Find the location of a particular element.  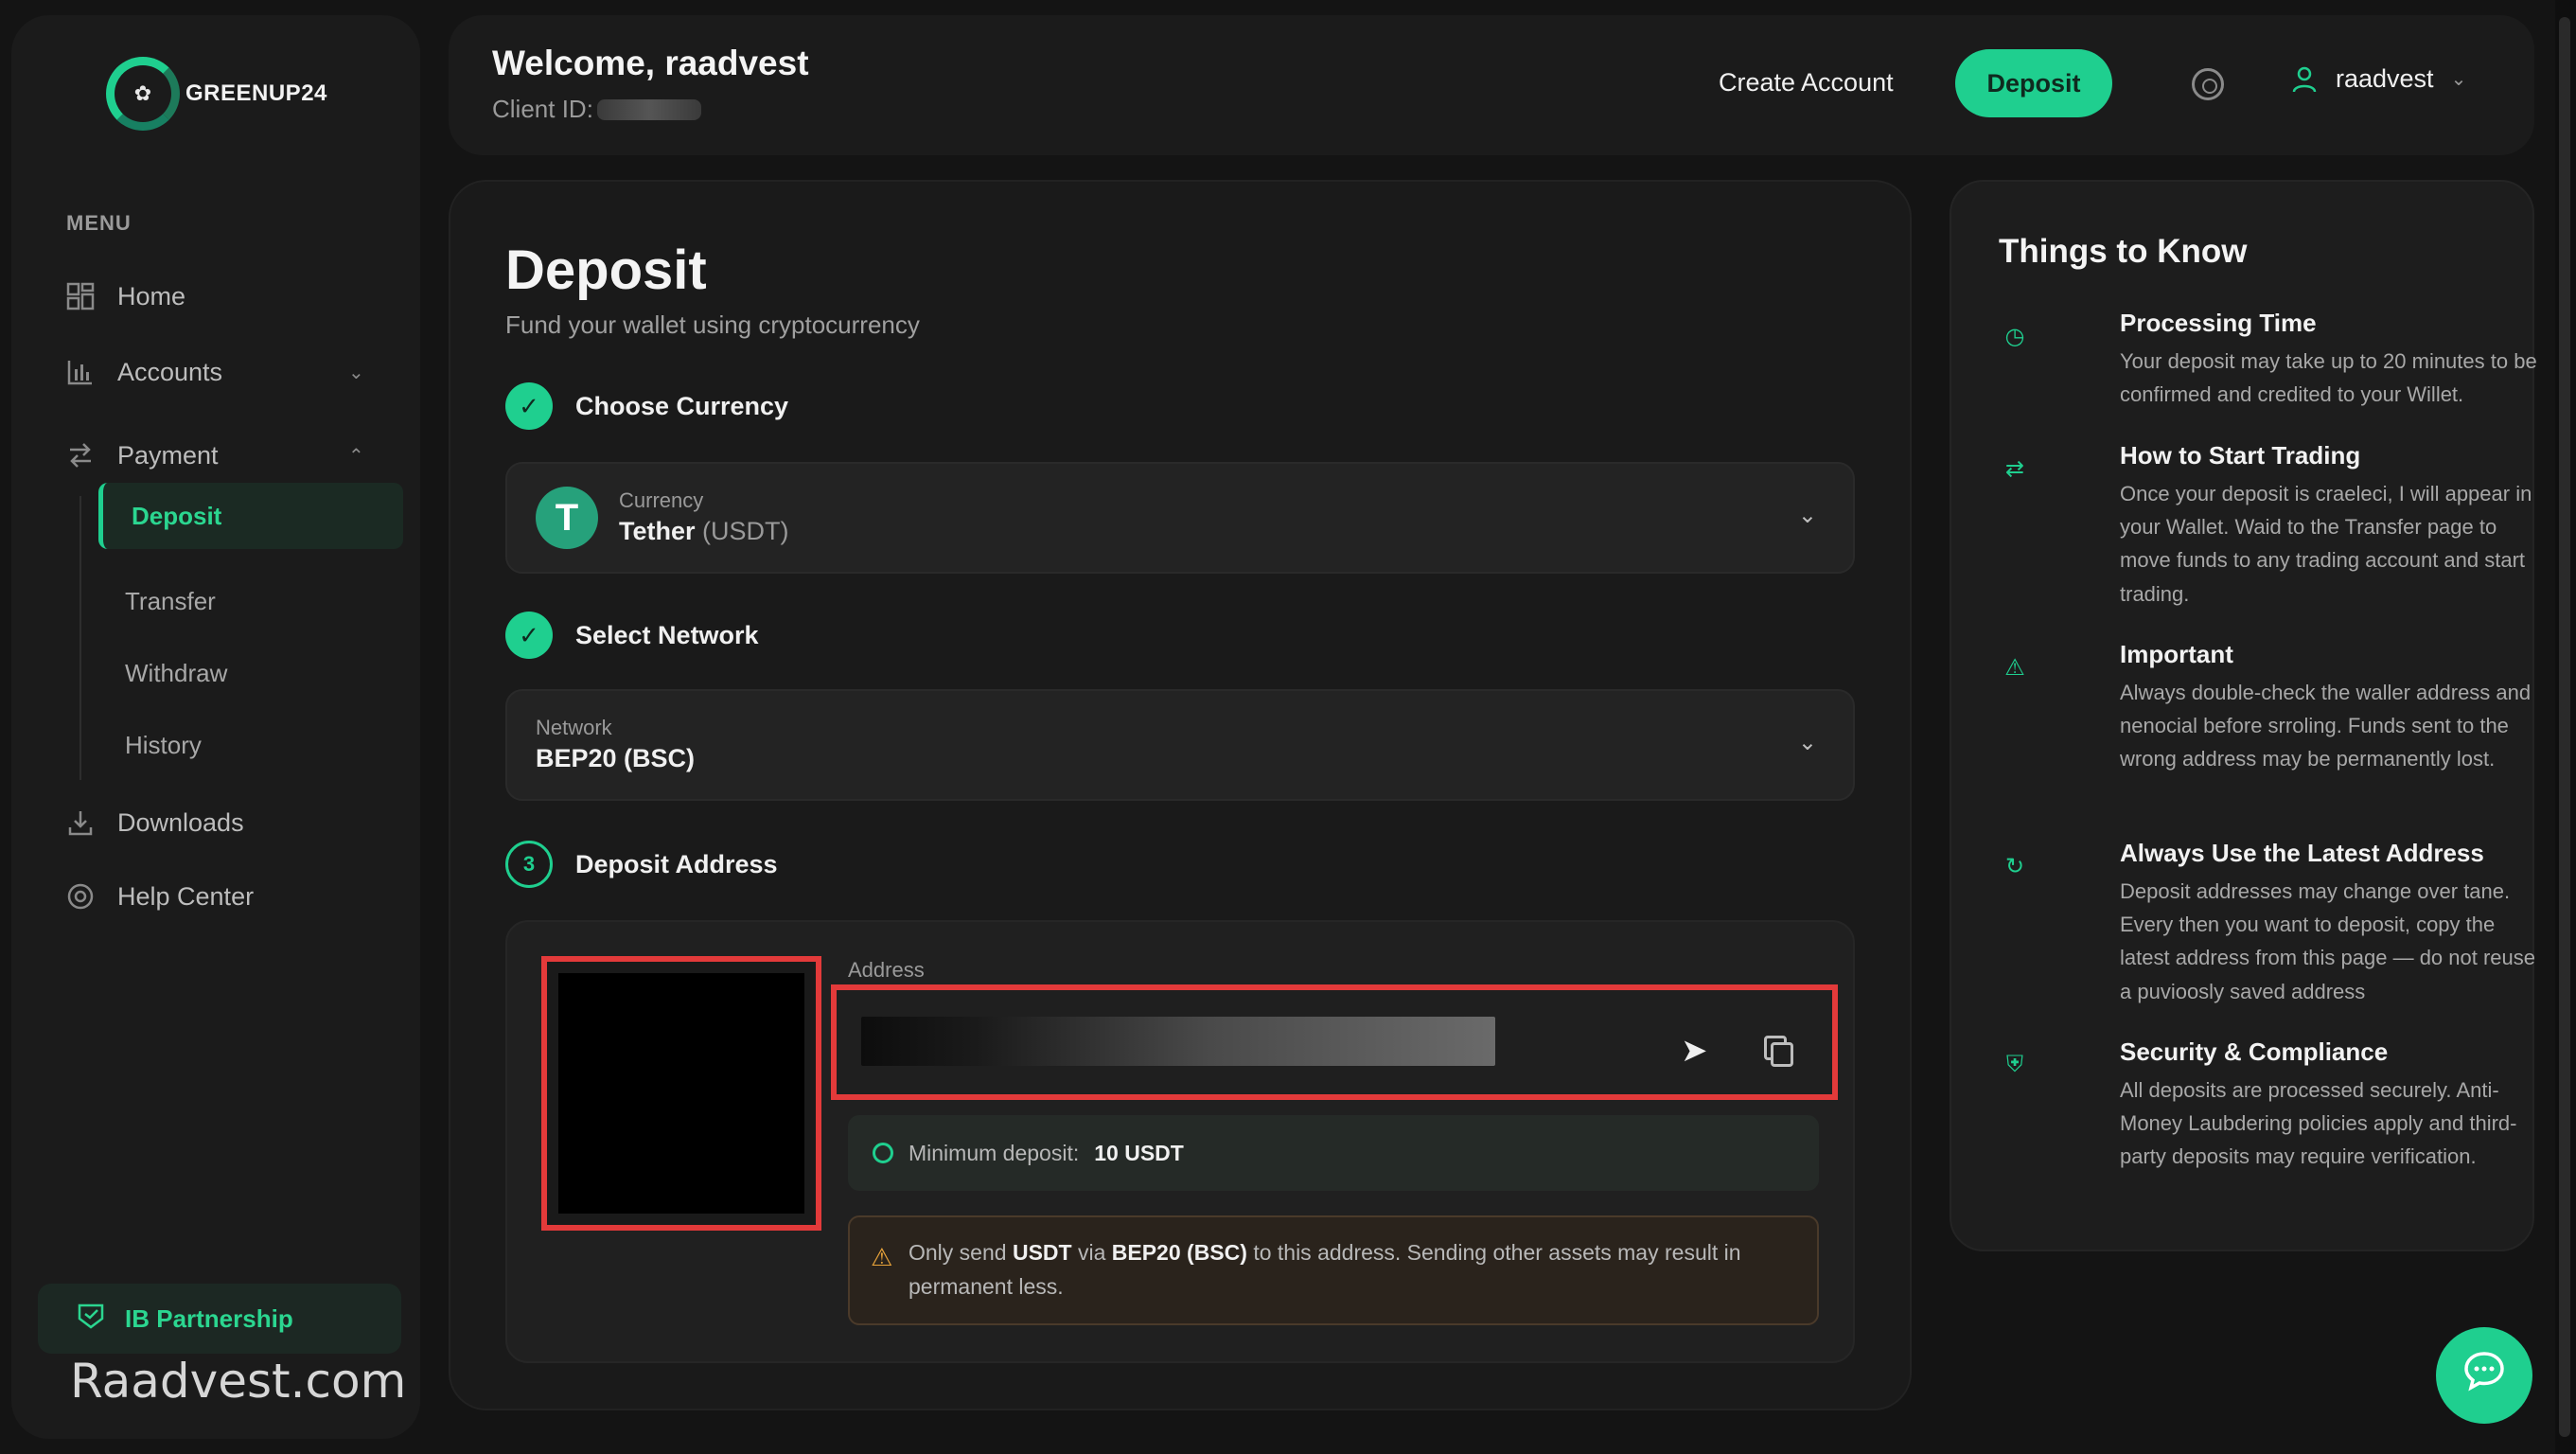

swap-icon: ⇄ is located at coordinates (2014, 468).